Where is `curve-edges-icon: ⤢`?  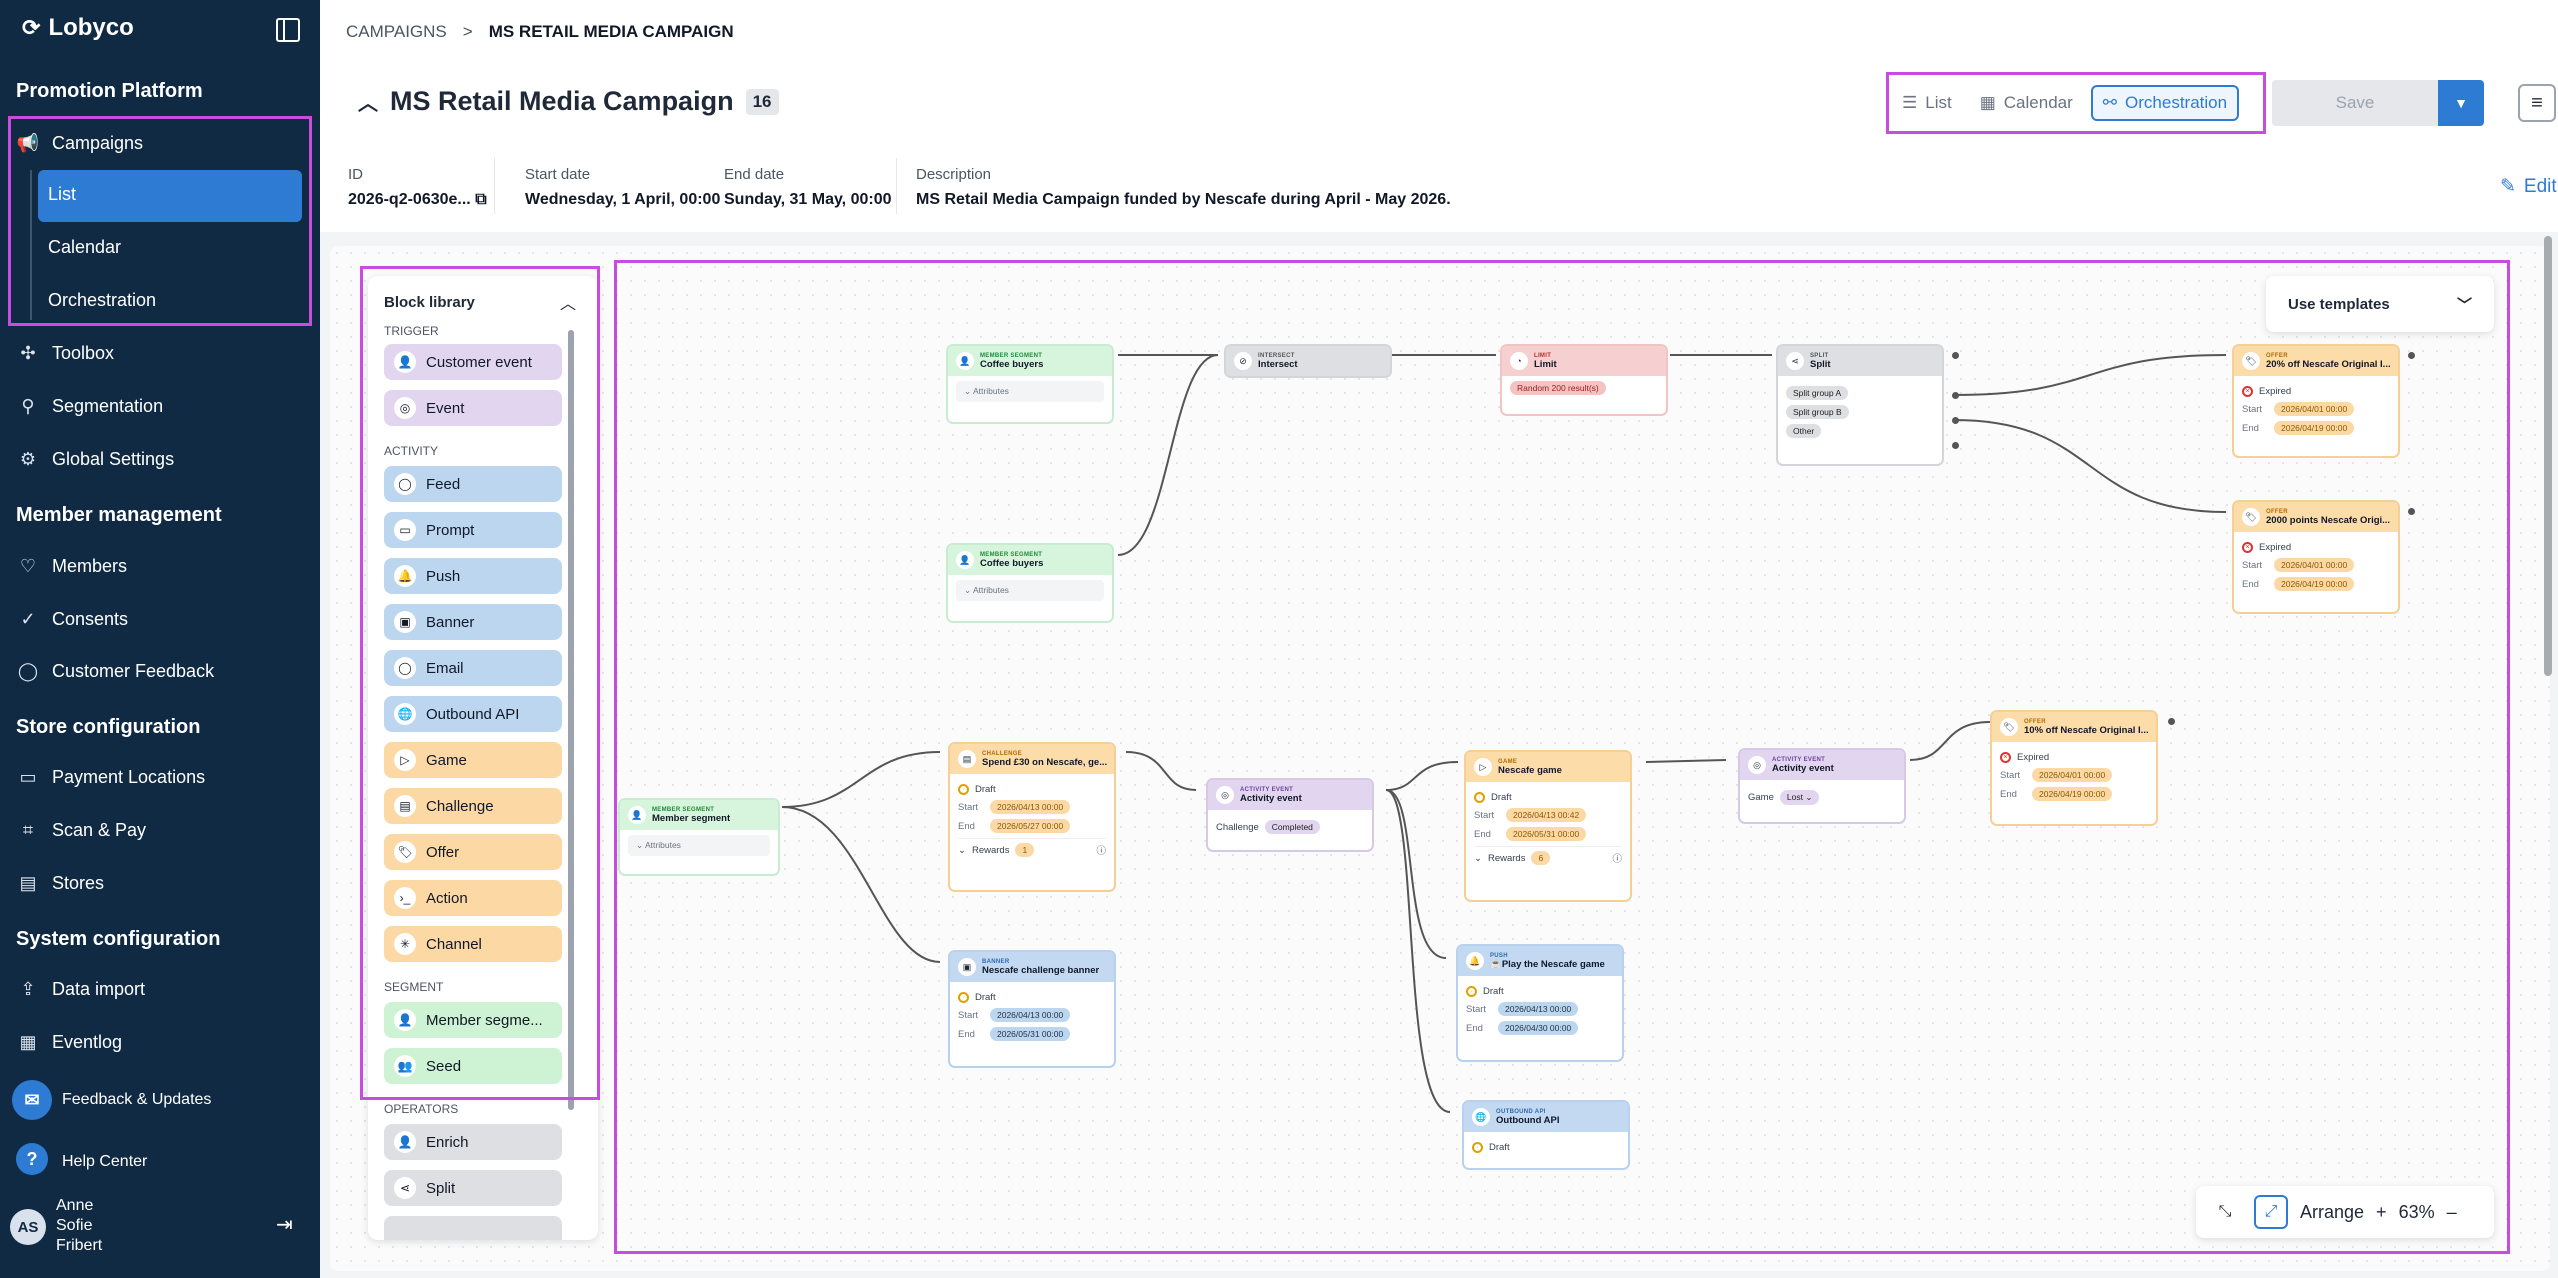 curve-edges-icon: ⤢ is located at coordinates (2271, 1212).